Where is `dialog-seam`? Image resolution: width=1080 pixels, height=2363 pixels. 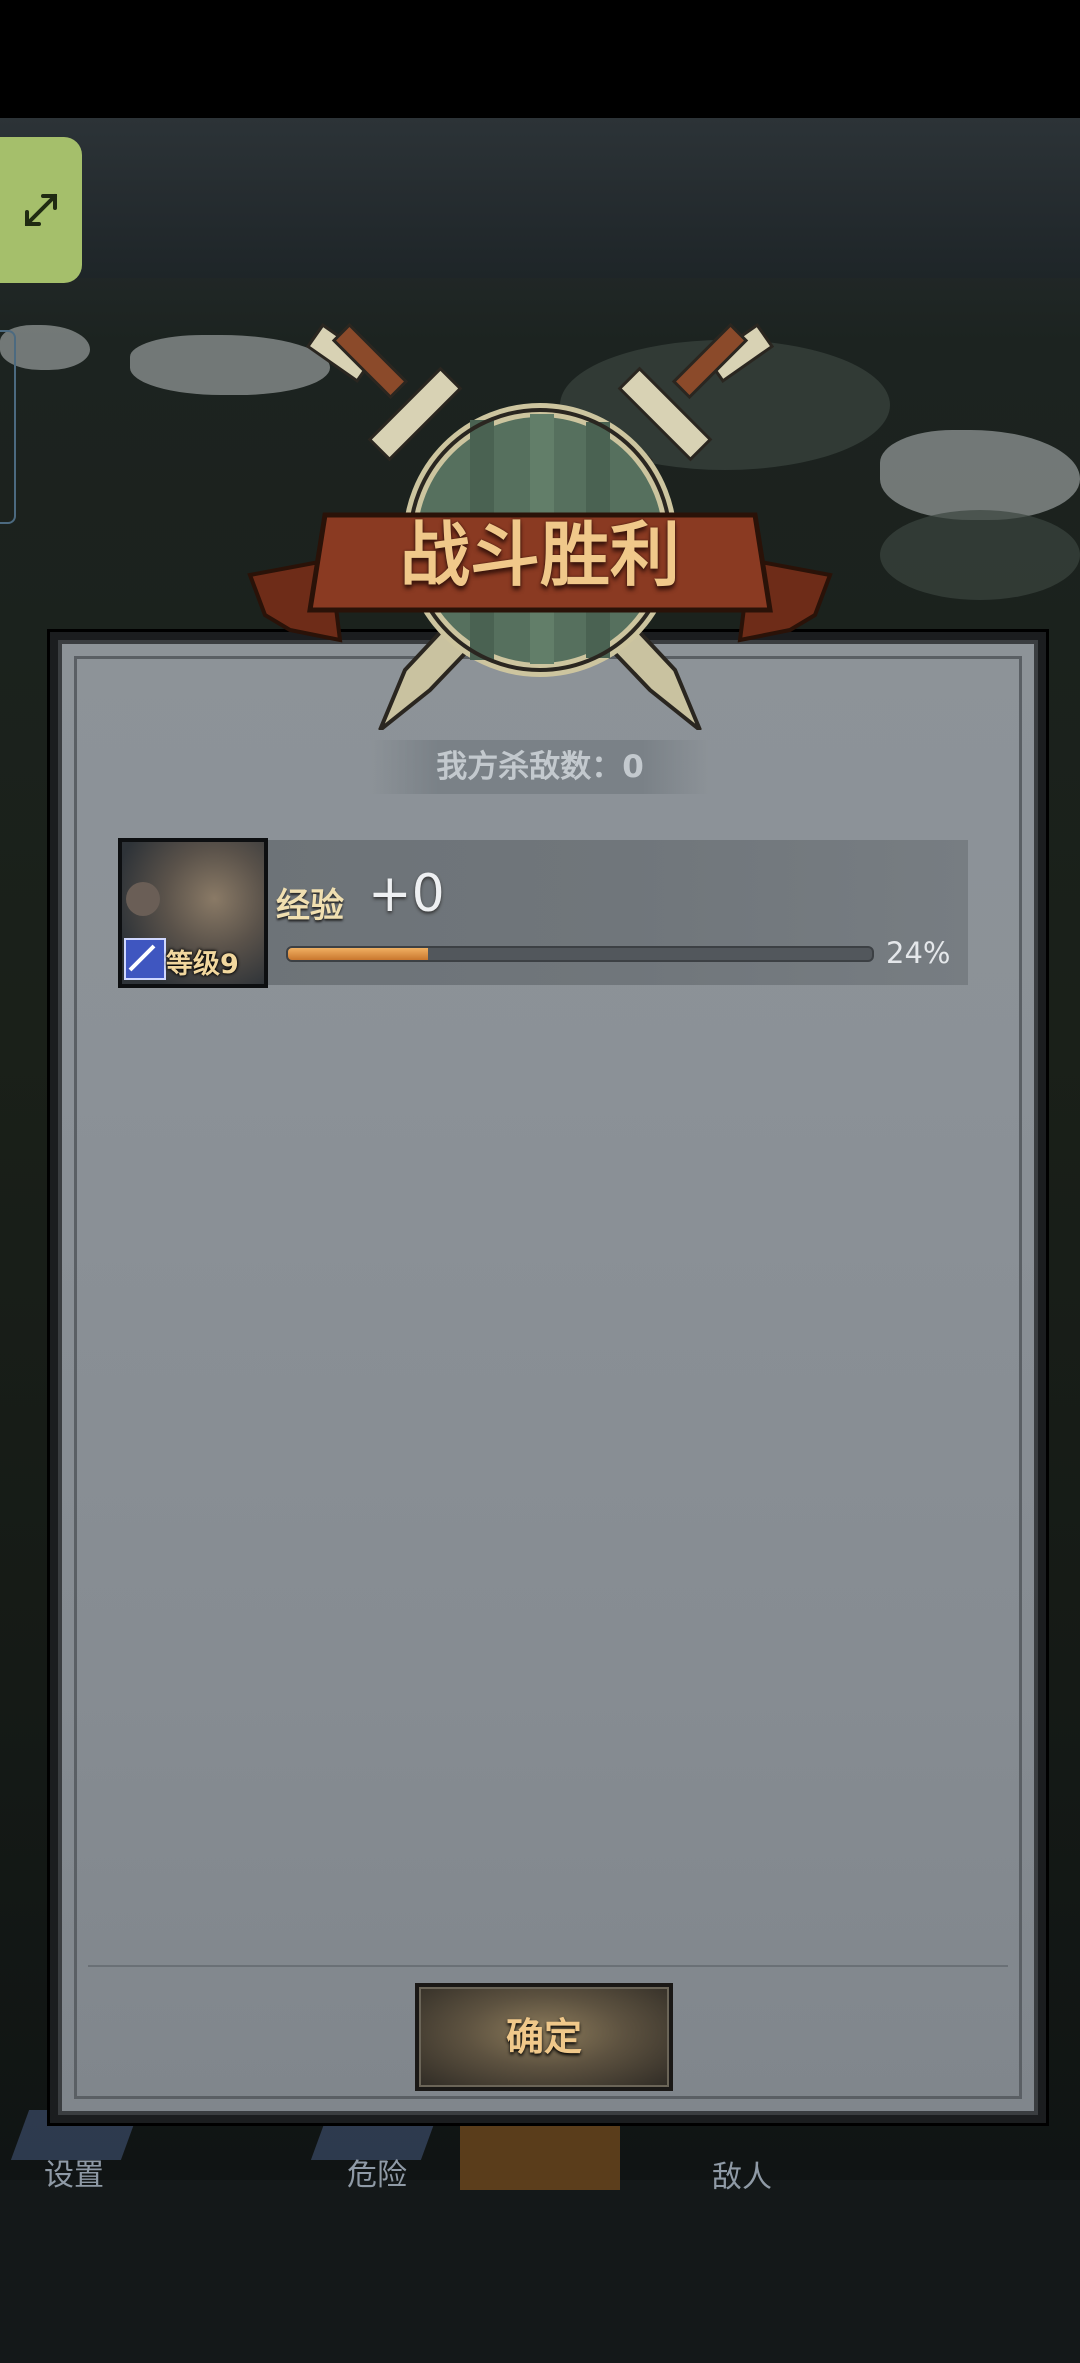 dialog-seam is located at coordinates (548, 1966).